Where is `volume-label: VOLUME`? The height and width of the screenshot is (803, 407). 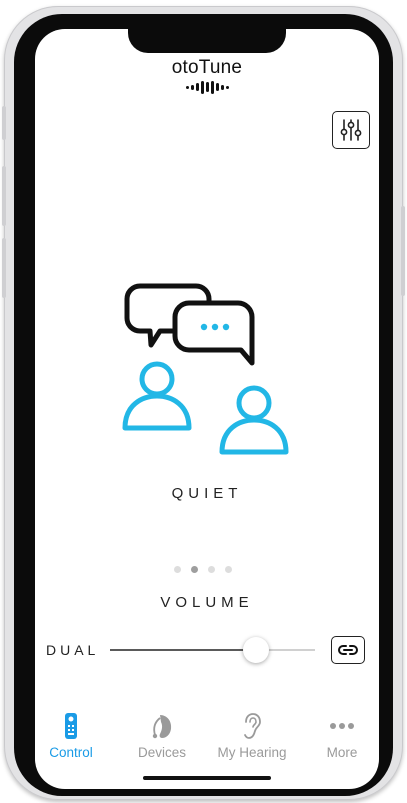
volume-label: VOLUME is located at coordinates (207, 602).